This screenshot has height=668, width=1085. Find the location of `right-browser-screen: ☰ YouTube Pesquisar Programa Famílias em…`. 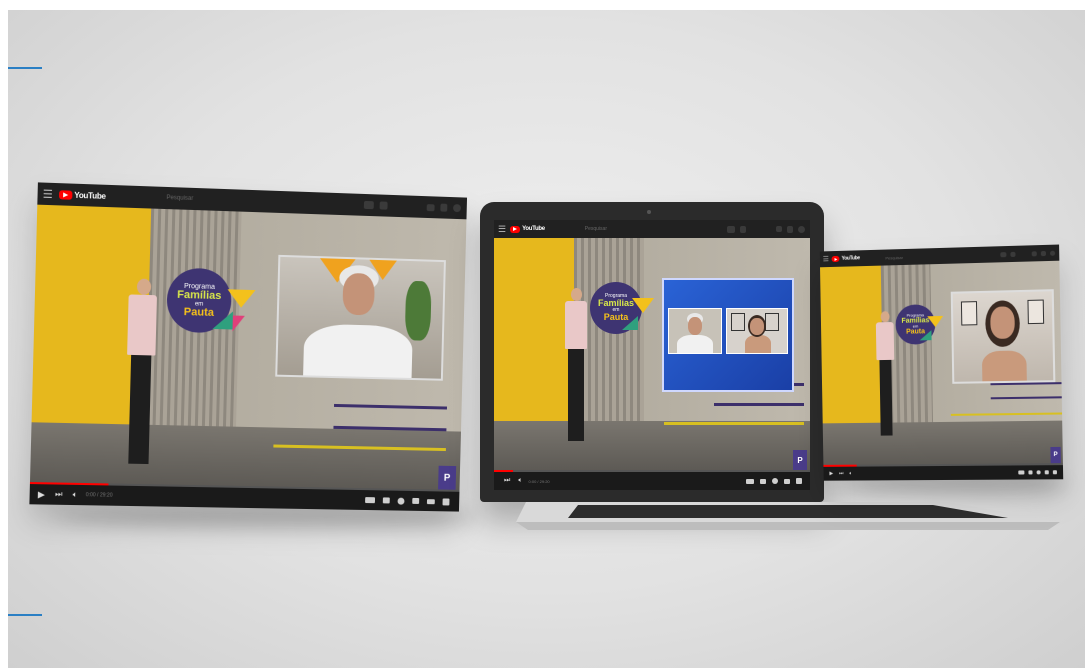

right-browser-screen: ☰ YouTube Pesquisar Programa Famílias em… is located at coordinates (941, 363).